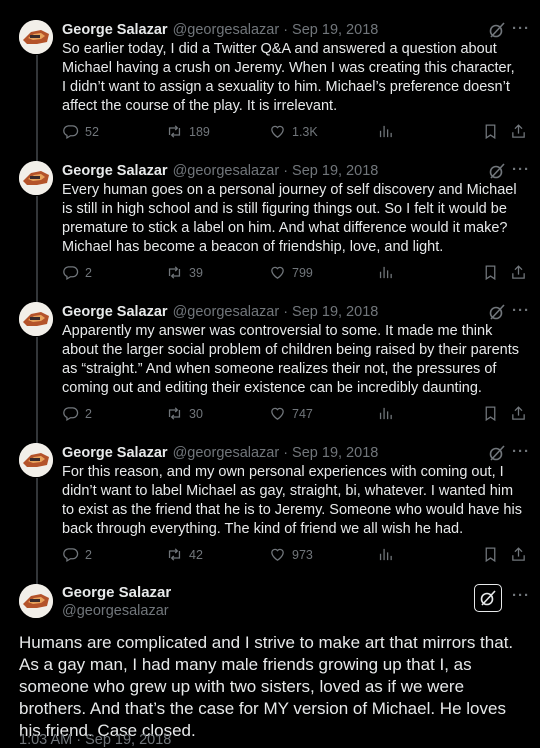  I want to click on retweet-button: 189, so click(188, 131).